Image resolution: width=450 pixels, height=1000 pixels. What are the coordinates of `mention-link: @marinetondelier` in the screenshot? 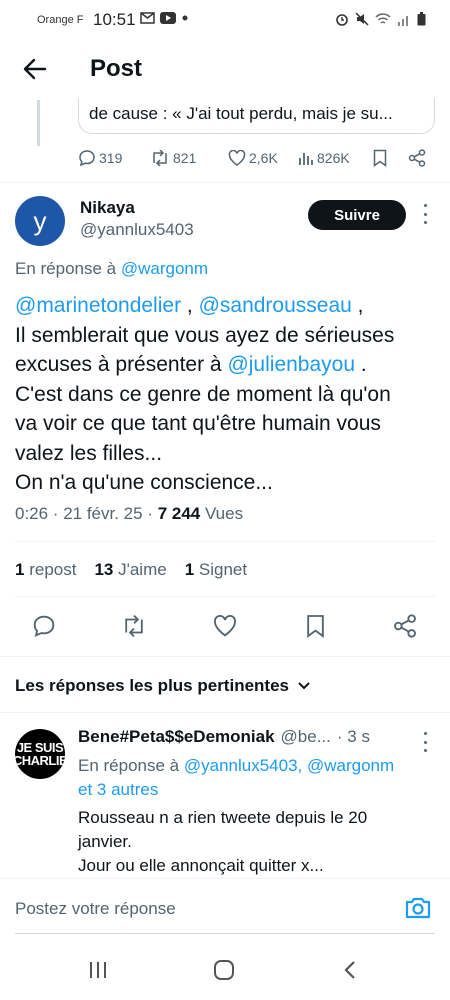 It's located at (98, 305).